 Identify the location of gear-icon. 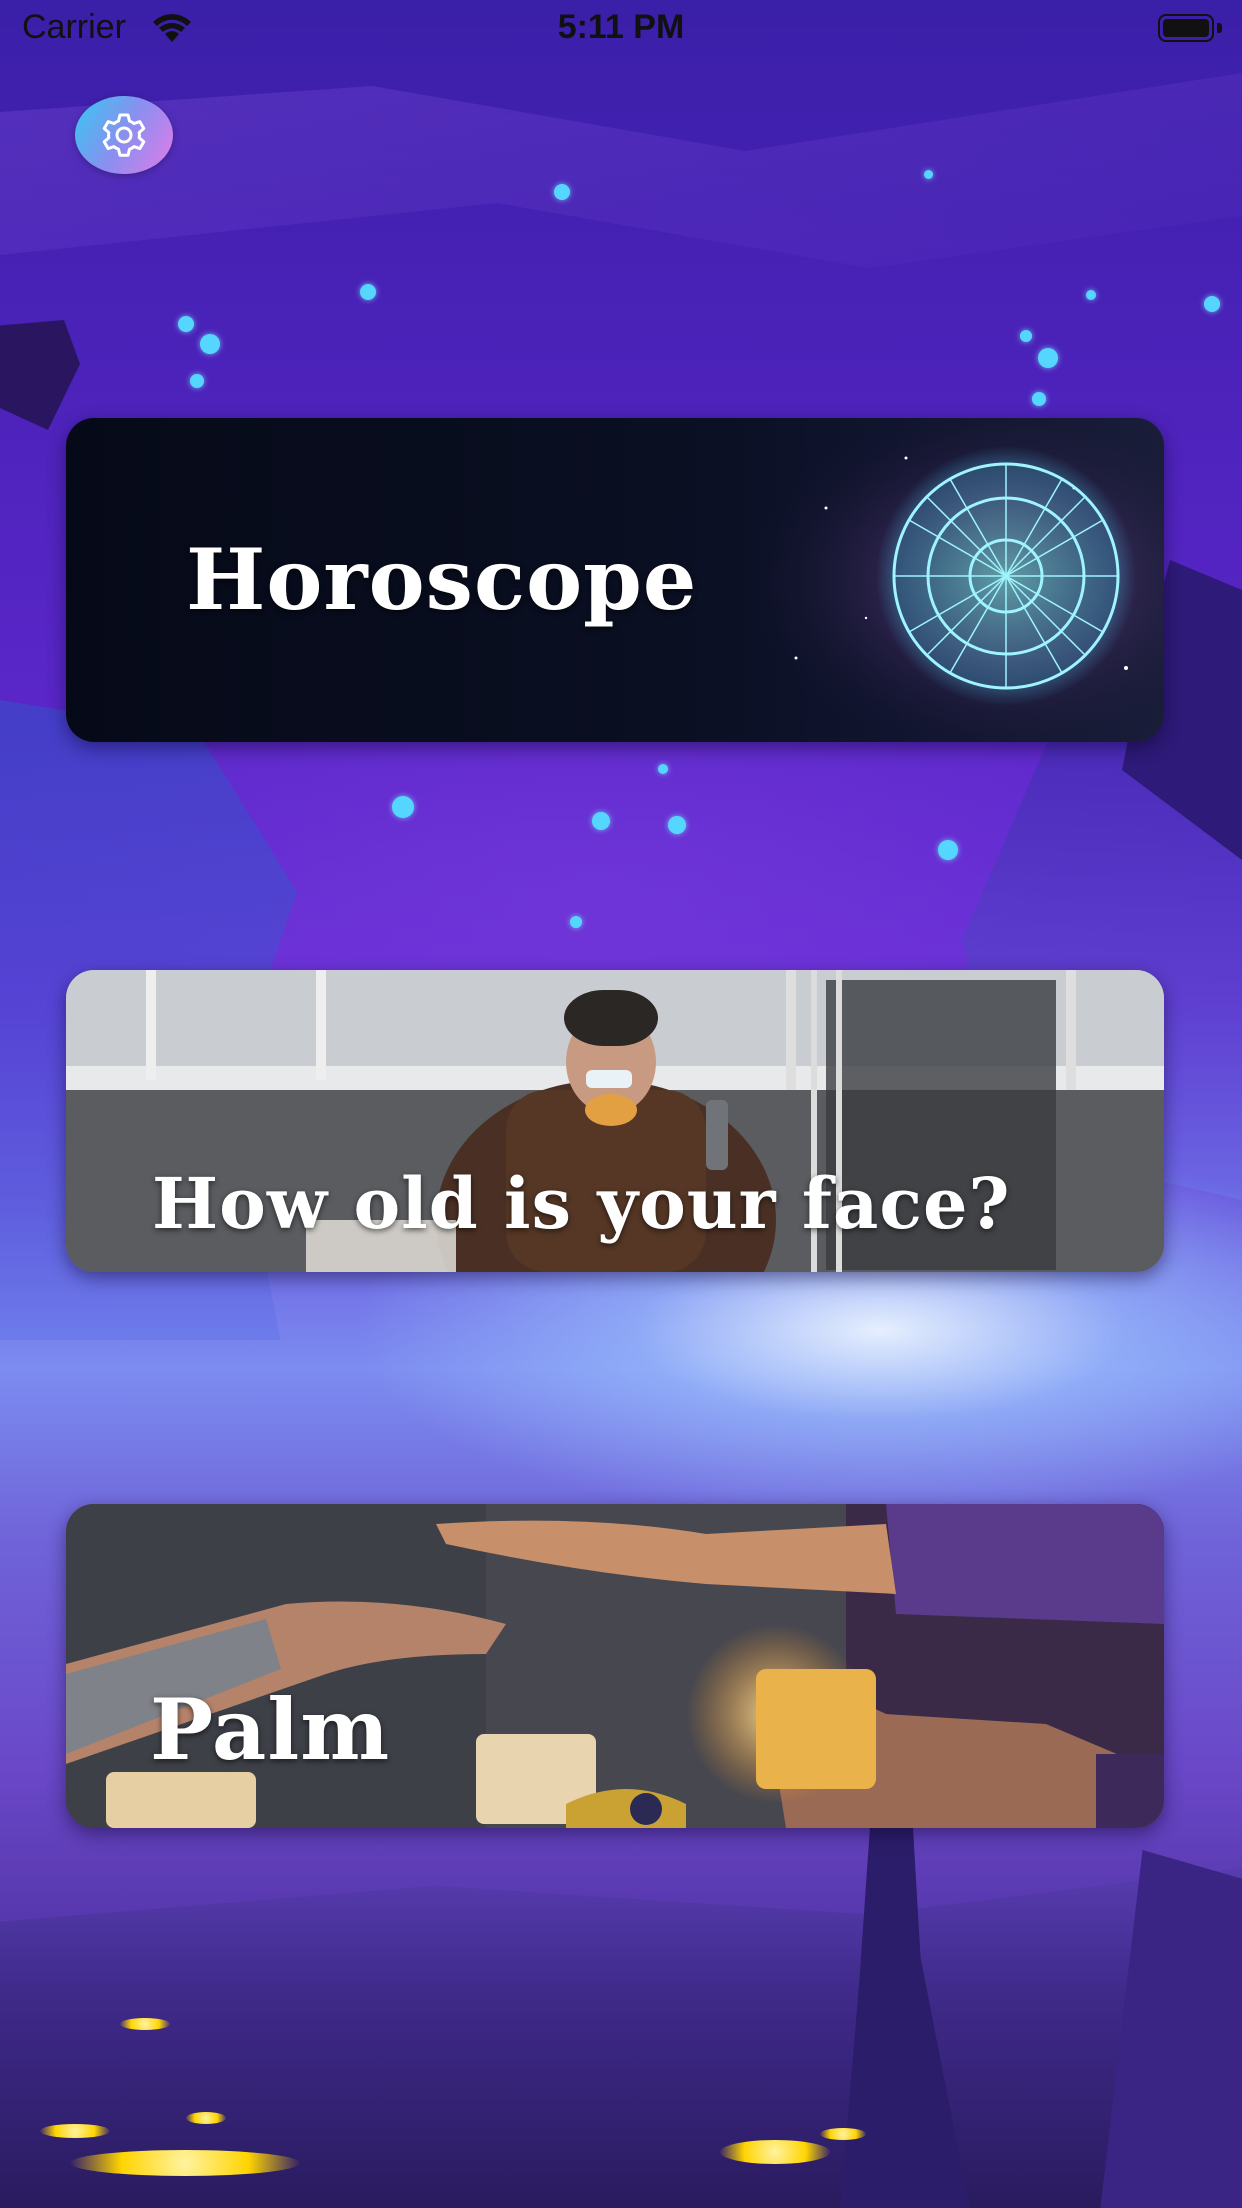
(124, 135).